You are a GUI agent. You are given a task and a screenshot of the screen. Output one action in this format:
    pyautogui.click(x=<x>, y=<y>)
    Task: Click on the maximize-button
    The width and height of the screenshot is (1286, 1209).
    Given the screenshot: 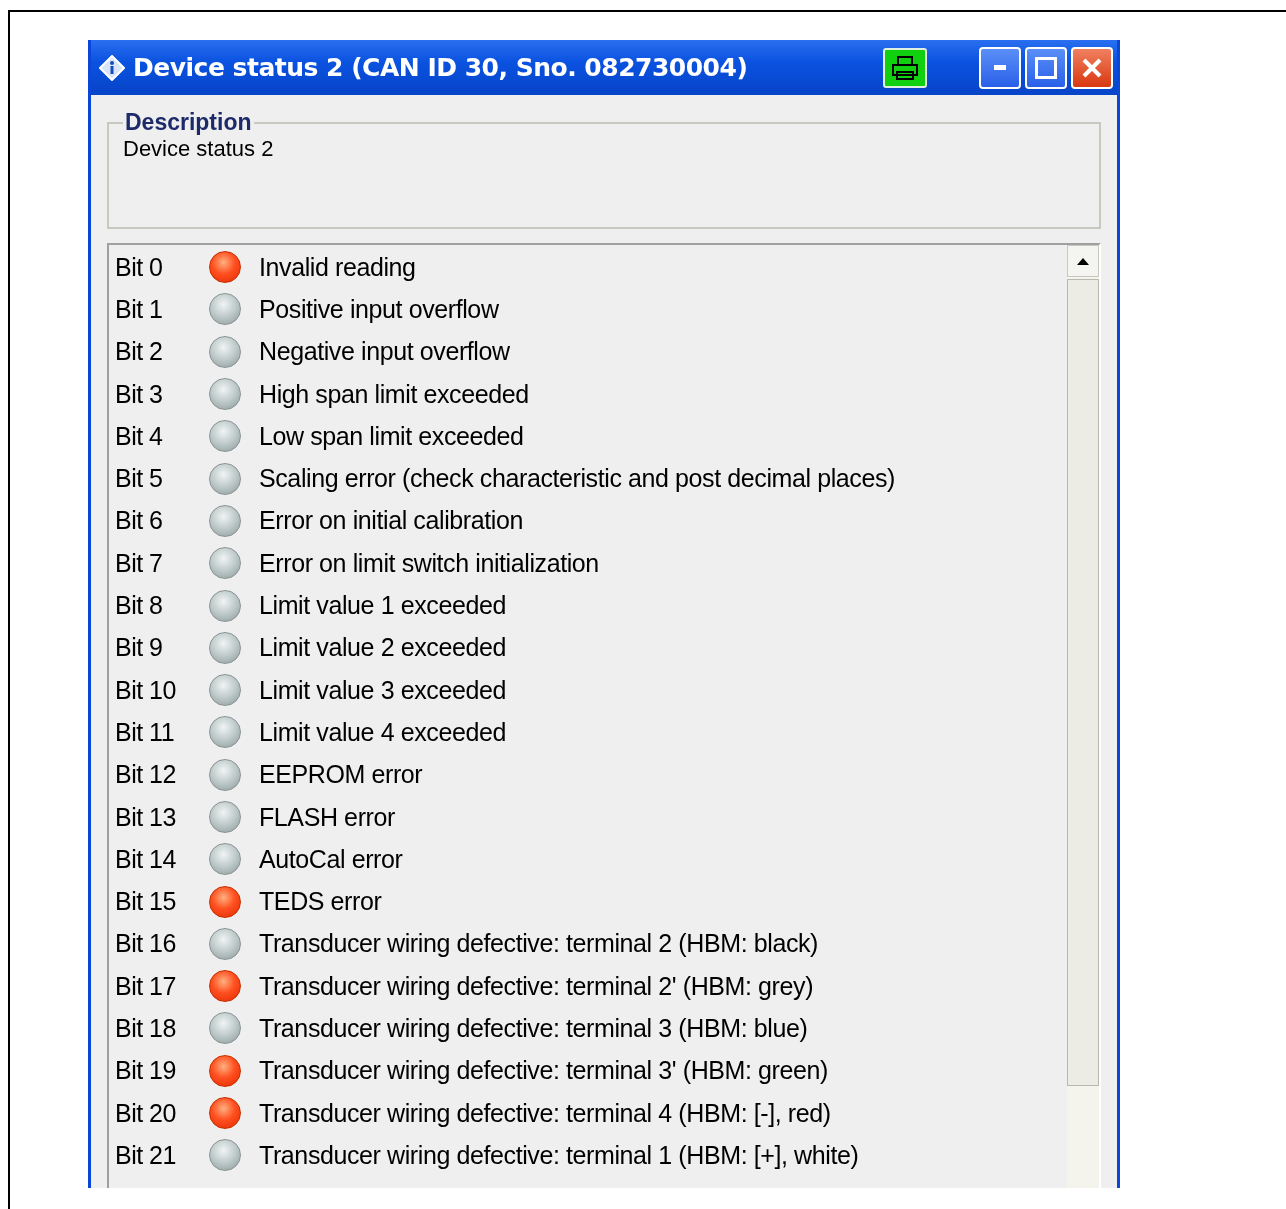 What is the action you would take?
    pyautogui.click(x=1046, y=67)
    